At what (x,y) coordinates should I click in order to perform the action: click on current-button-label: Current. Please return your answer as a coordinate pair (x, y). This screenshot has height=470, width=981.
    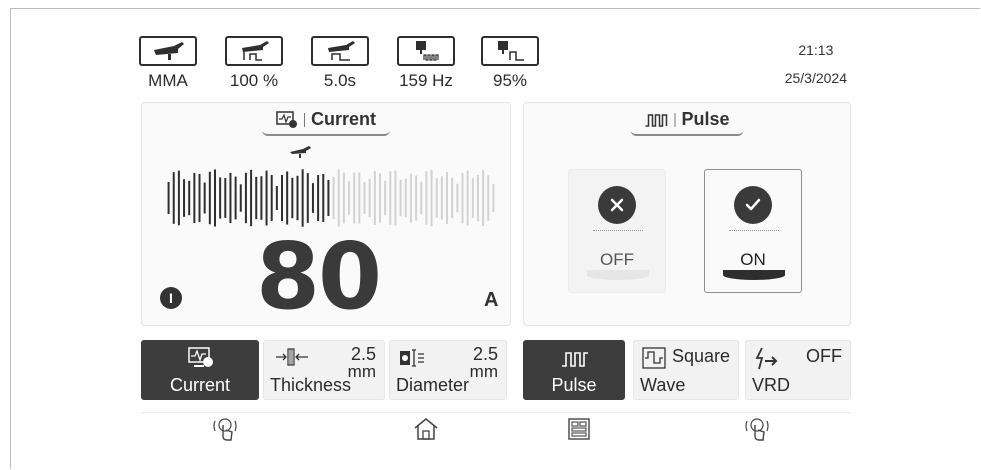
    Looking at the image, I should click on (200, 385).